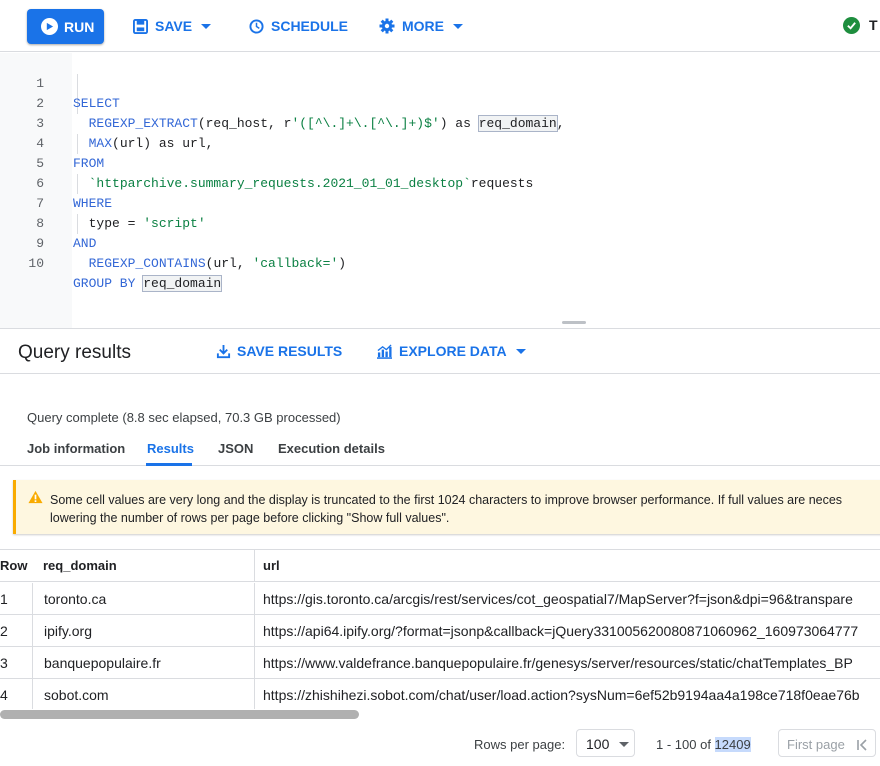 This screenshot has width=880, height=766. Describe the element at coordinates (862, 745) in the screenshot. I see `first-page-icon` at that location.